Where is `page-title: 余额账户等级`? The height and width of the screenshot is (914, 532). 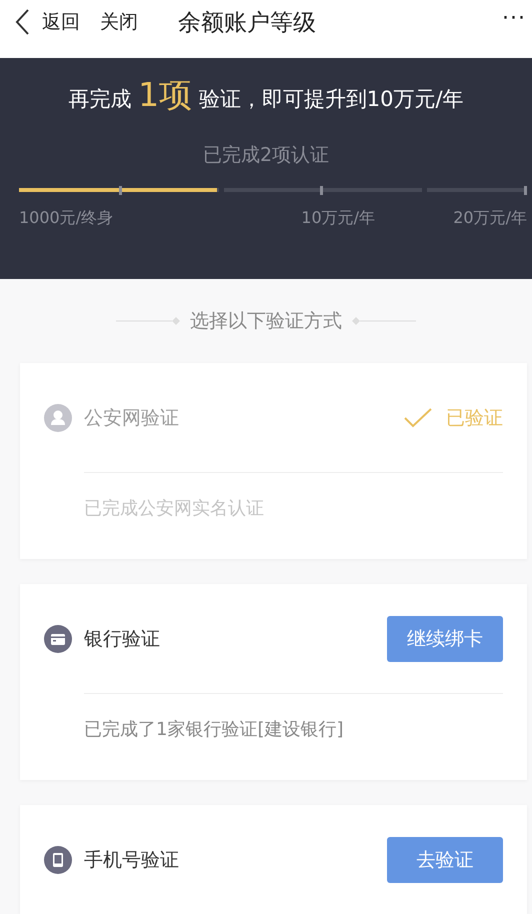
page-title: 余额账户等级 is located at coordinates (247, 23).